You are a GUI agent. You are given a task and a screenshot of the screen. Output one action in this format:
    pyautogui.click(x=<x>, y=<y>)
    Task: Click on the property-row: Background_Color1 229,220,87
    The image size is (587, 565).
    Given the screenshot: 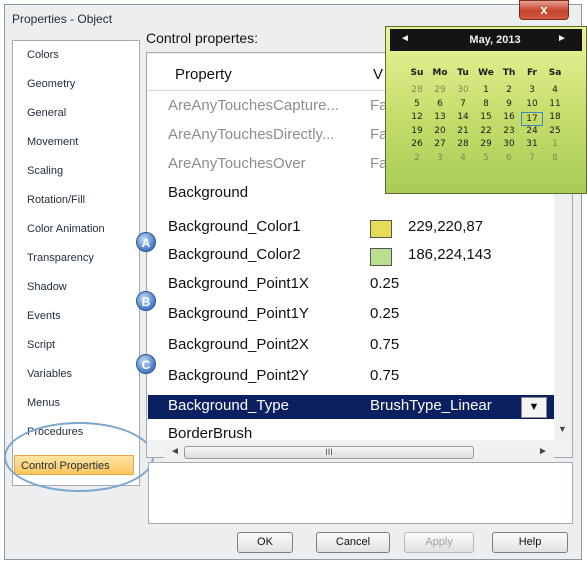 What is the action you would take?
    pyautogui.click(x=351, y=228)
    